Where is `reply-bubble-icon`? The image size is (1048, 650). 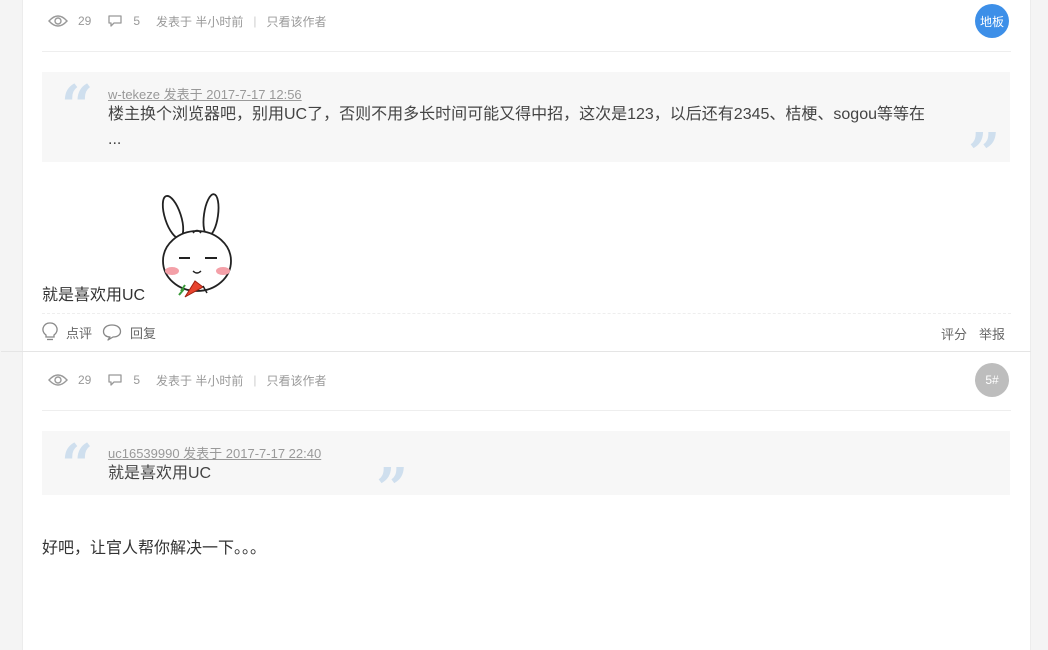 reply-bubble-icon is located at coordinates (112, 332).